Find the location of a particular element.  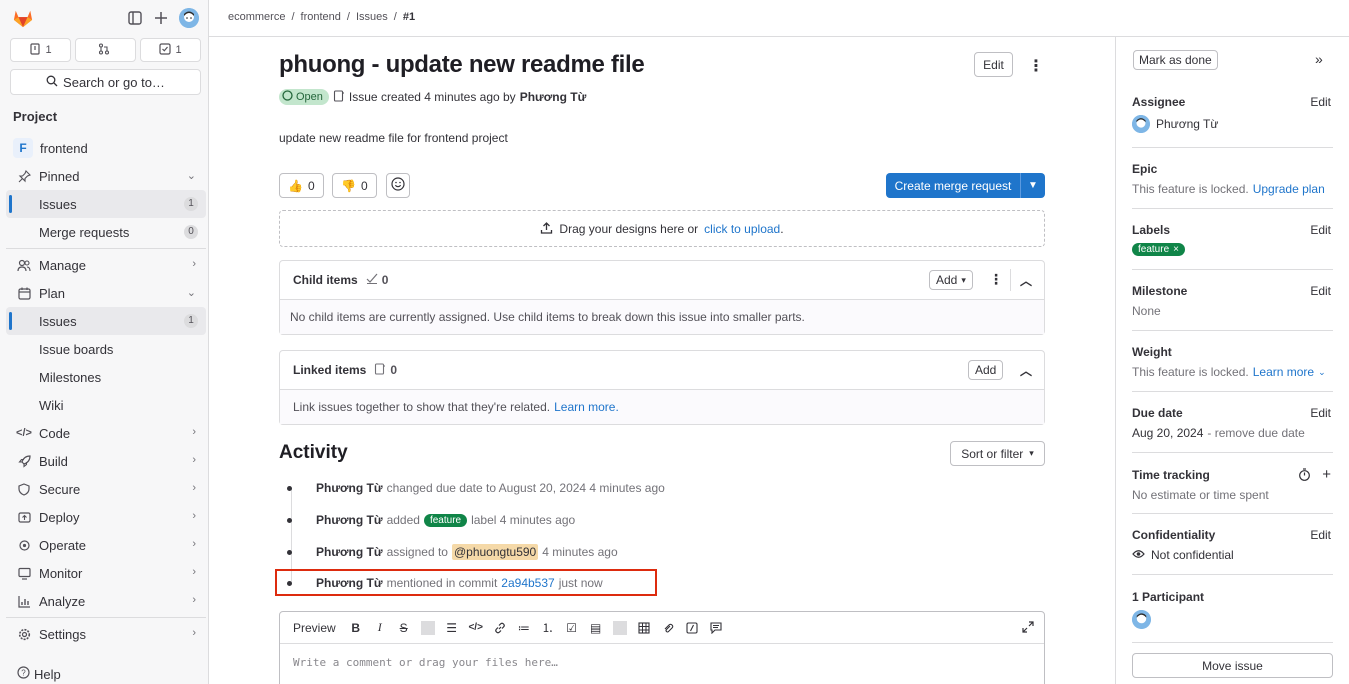

sidebar-item-code: </> Code › is located at coordinates (106, 433).